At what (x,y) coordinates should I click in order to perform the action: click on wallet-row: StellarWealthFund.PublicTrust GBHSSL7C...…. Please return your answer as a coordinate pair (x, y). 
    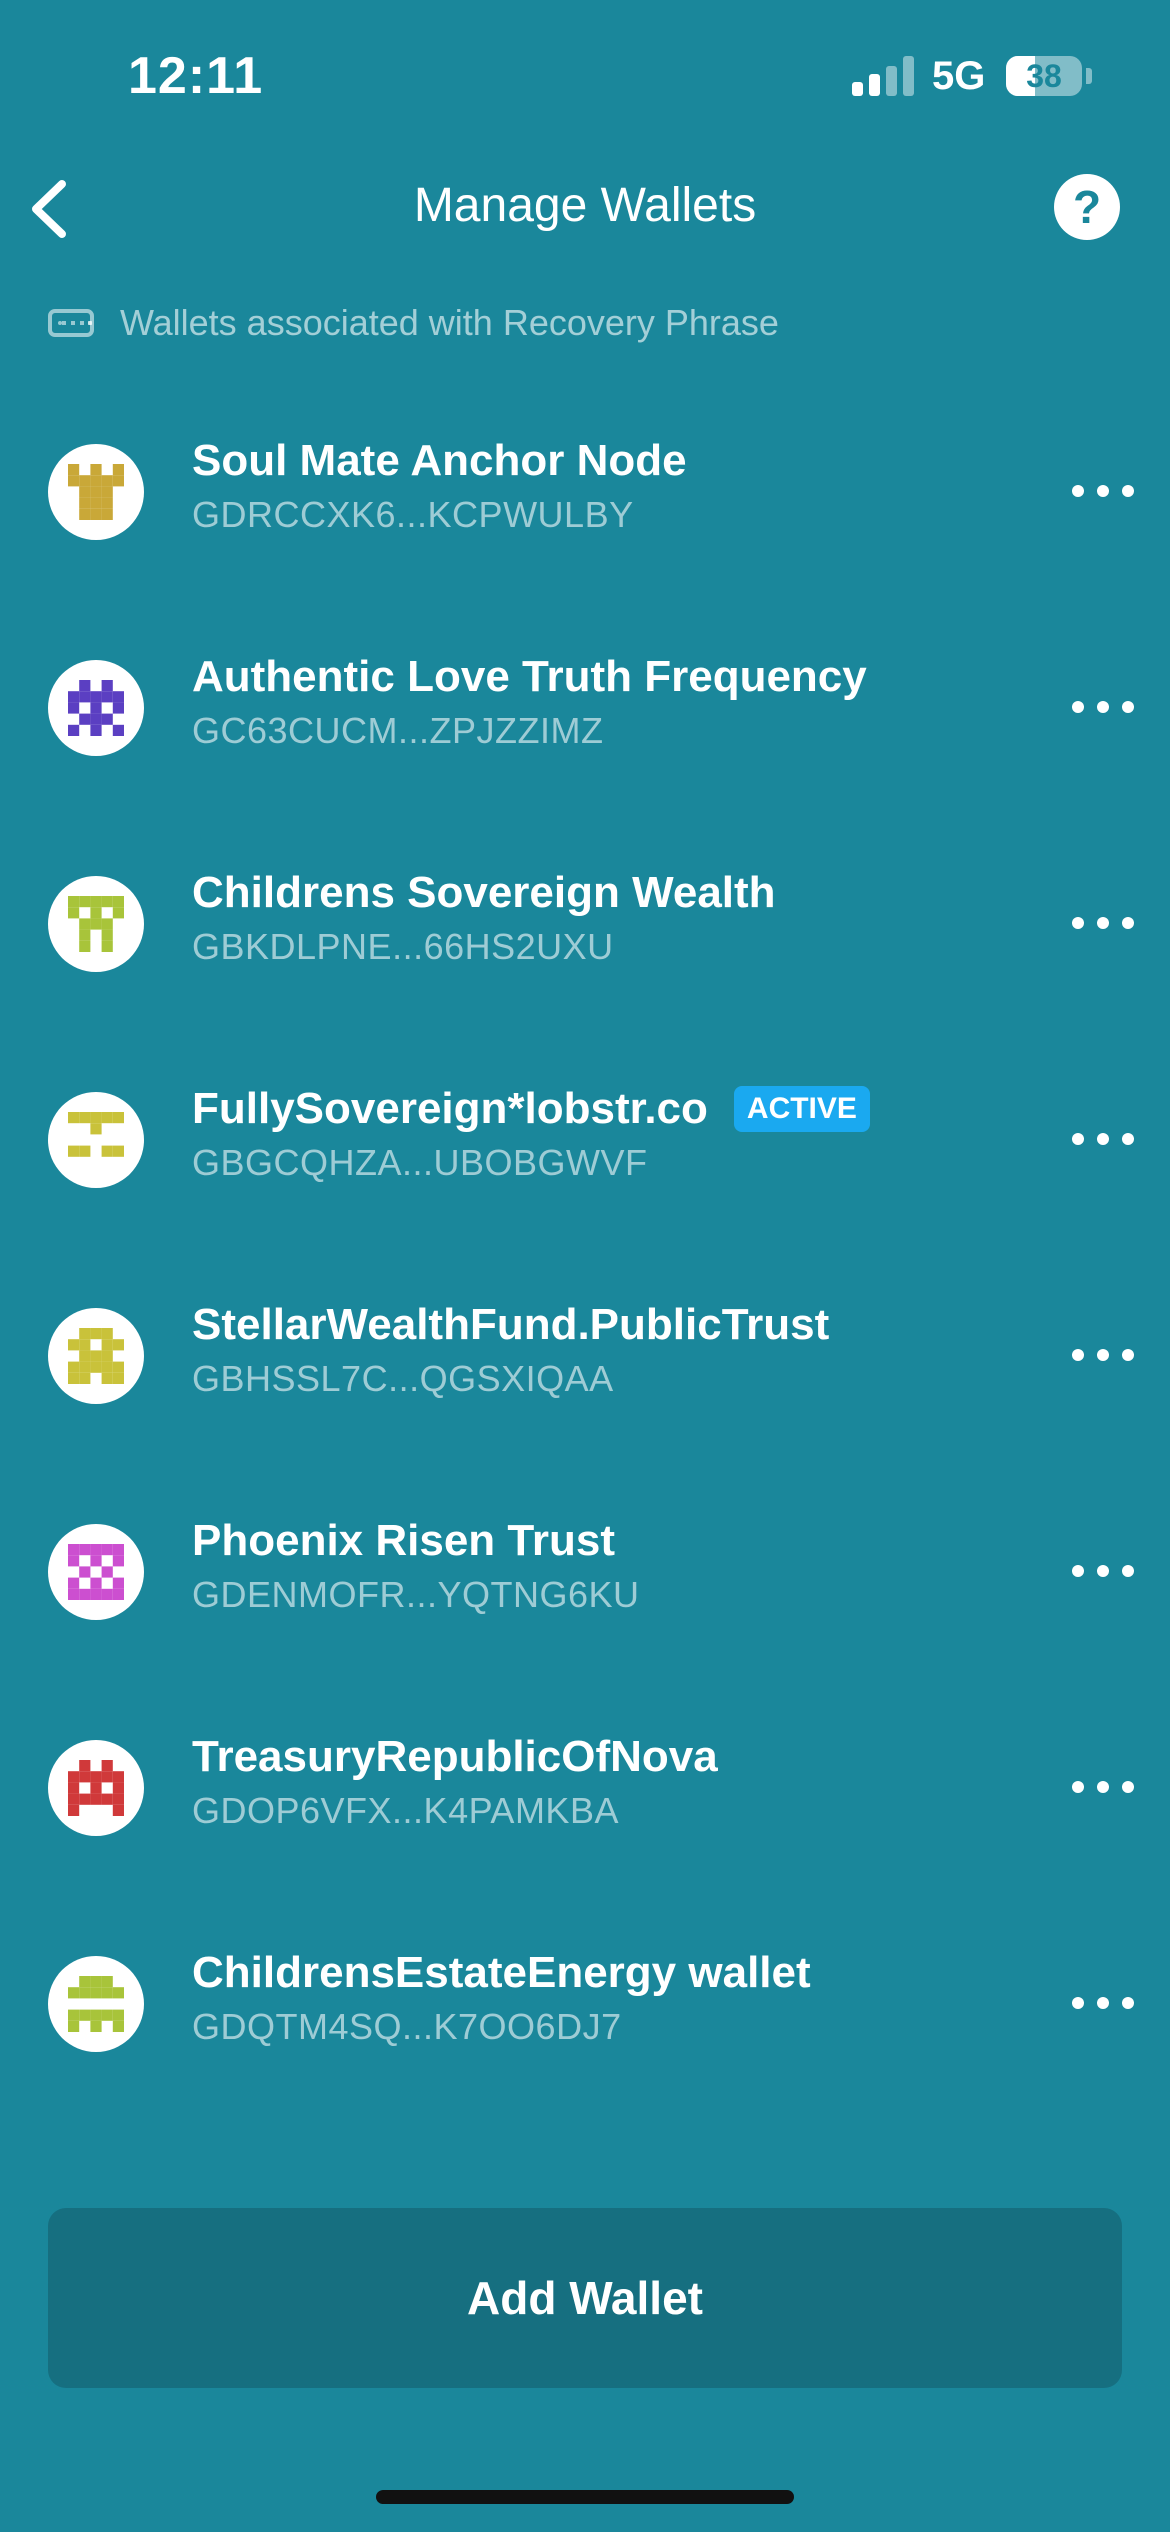
    Looking at the image, I should click on (585, 1352).